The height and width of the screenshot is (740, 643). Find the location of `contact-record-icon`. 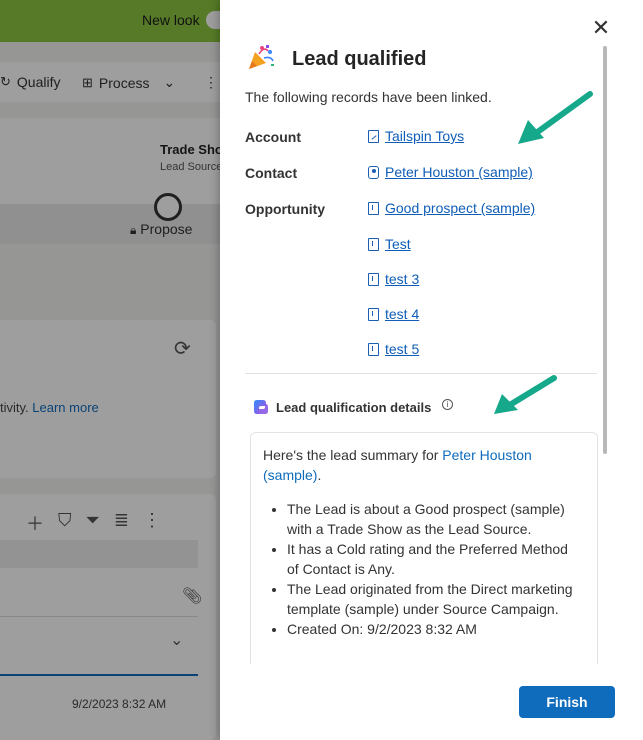

contact-record-icon is located at coordinates (373, 172).